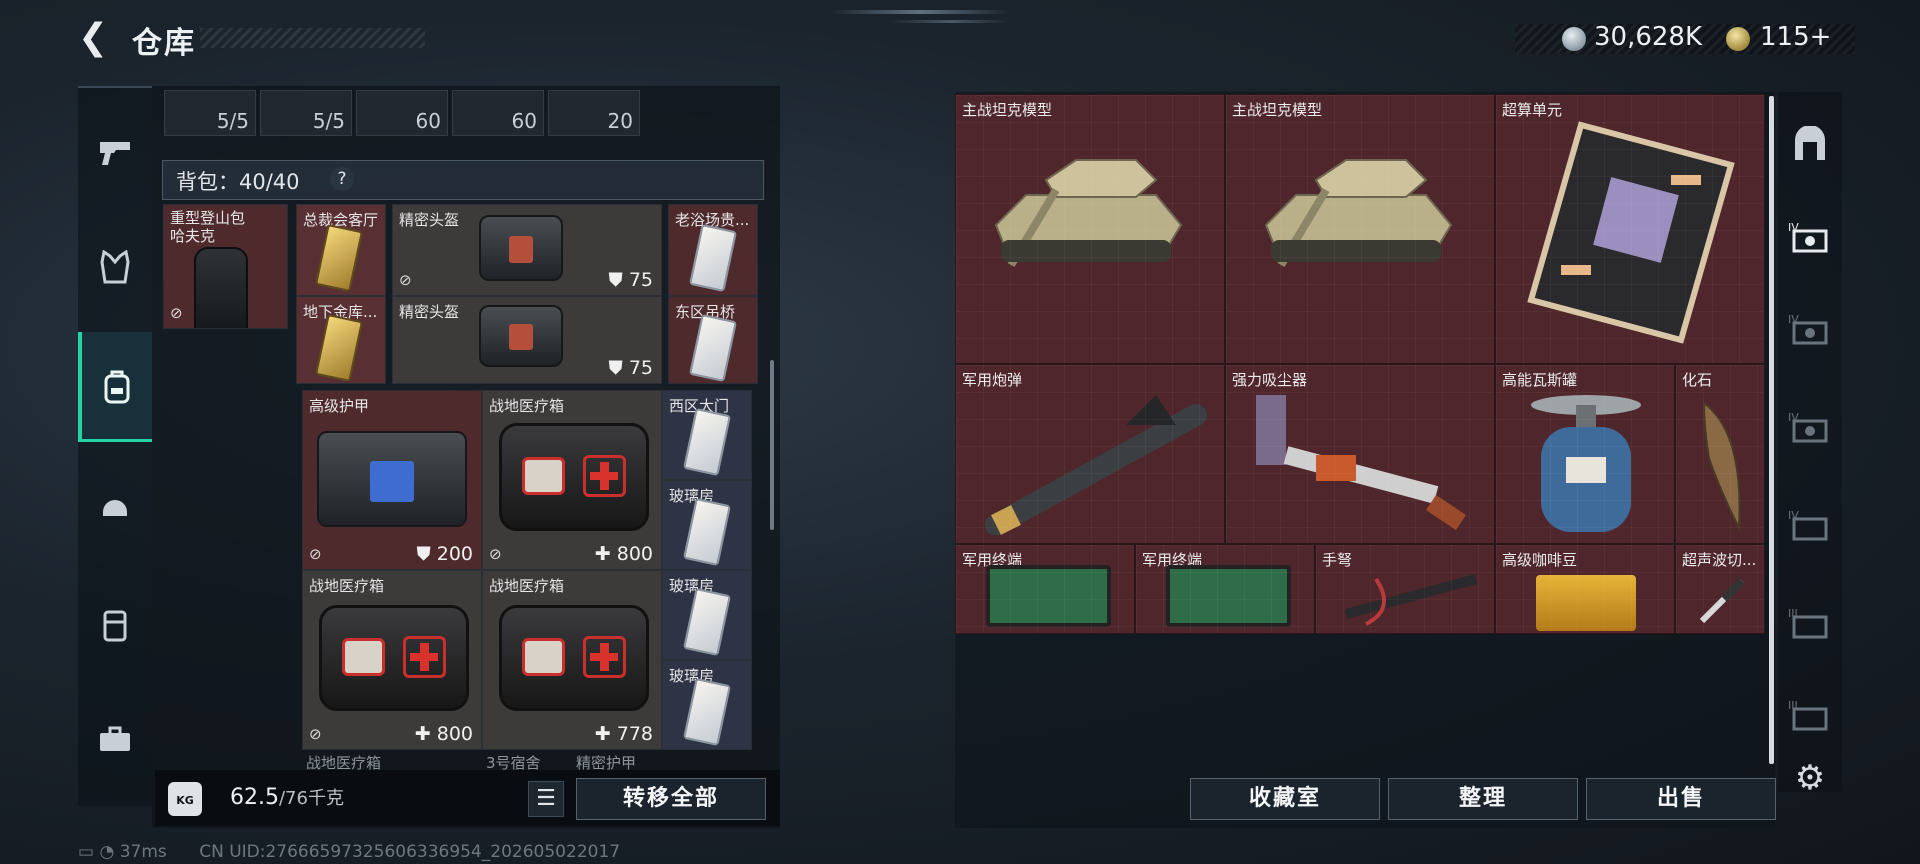 This screenshot has height=864, width=1920. I want to click on crossbow-art, so click(1411, 600).